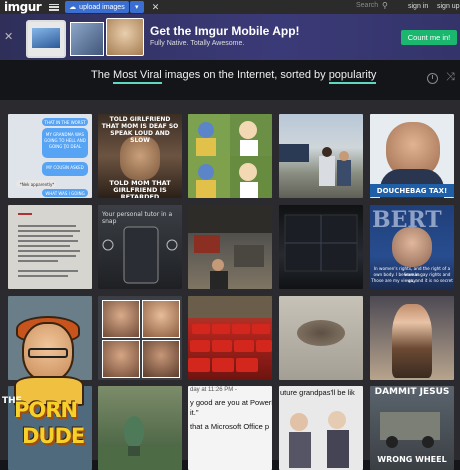 This screenshot has height=470, width=460. What do you see at coordinates (37, 184) in the screenshot?
I see `tile-text: *Nek apparently*` at bounding box center [37, 184].